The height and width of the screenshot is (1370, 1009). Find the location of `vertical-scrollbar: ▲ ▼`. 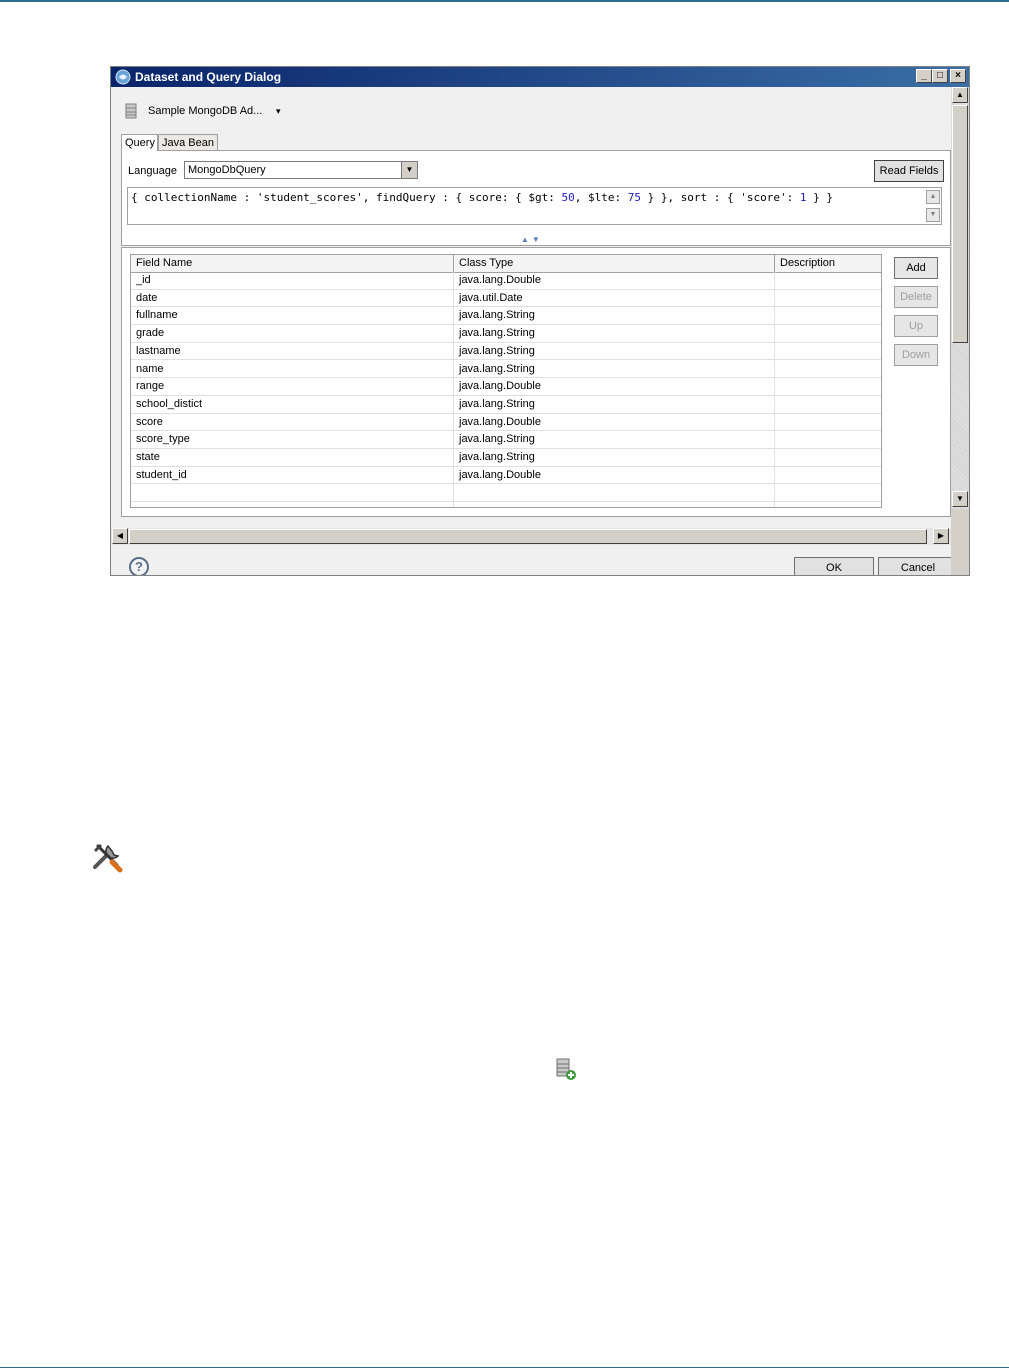

vertical-scrollbar: ▲ ▼ is located at coordinates (960, 298).